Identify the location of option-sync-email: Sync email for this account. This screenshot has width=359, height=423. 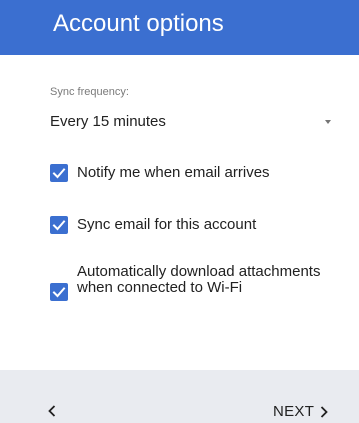
(190, 225).